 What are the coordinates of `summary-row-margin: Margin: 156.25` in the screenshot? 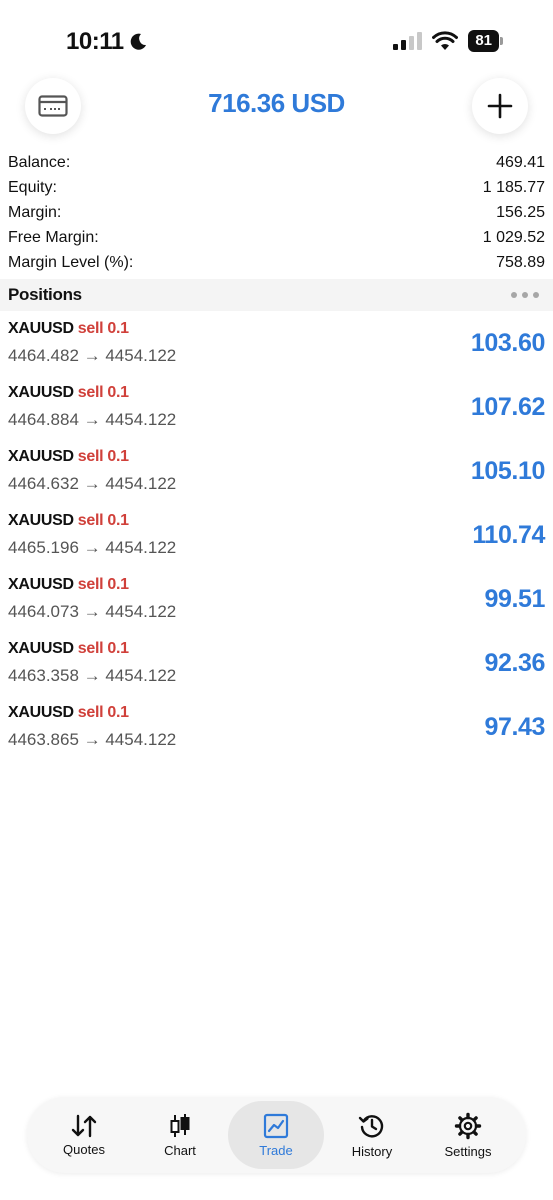 It's located at (276, 214).